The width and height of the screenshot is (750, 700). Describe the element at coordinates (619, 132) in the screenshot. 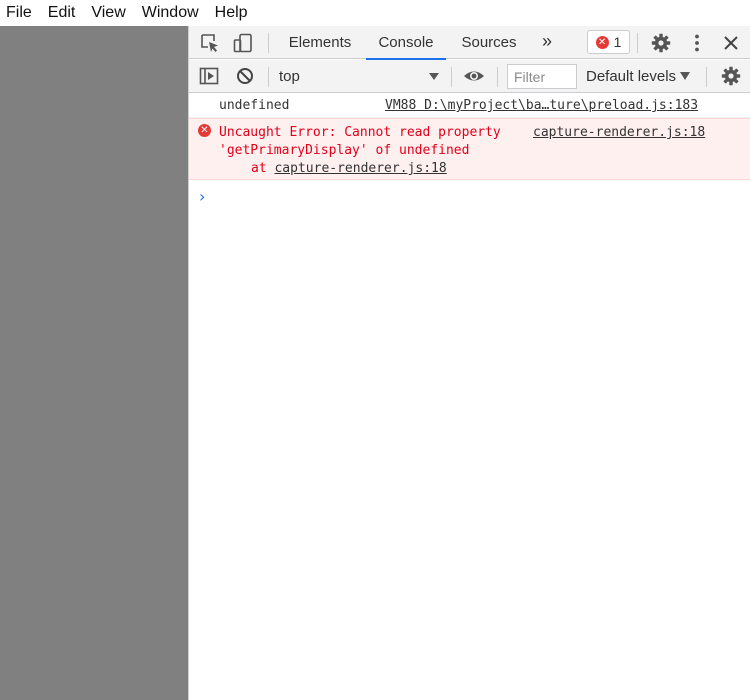

I see `error-source-link: capture-renderer.js:18` at that location.